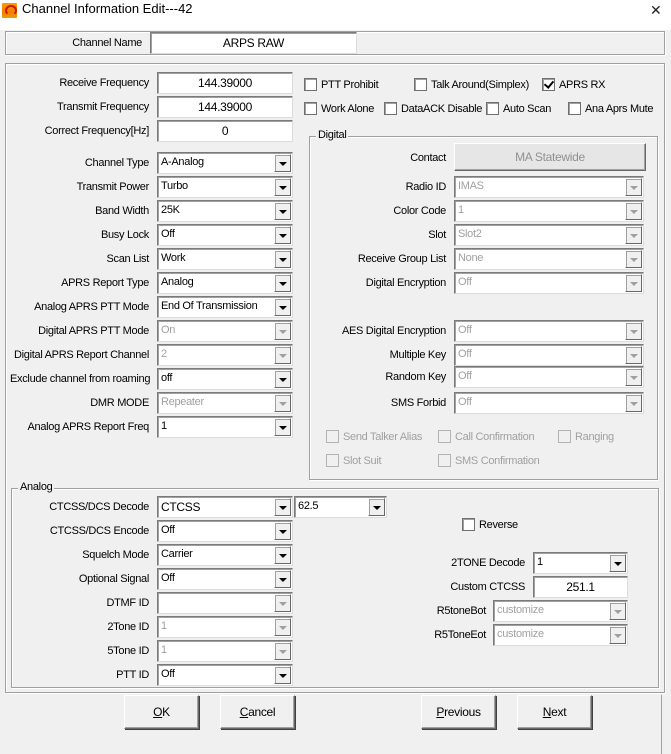 The height and width of the screenshot is (754, 671). I want to click on color-code-select: 1, so click(549, 211).